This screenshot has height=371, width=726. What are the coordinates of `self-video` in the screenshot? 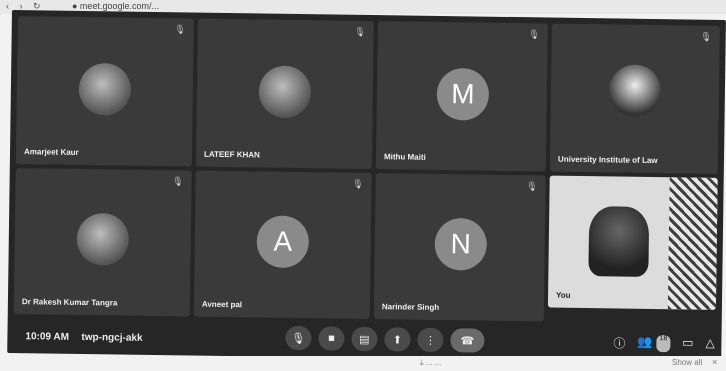 It's located at (619, 241).